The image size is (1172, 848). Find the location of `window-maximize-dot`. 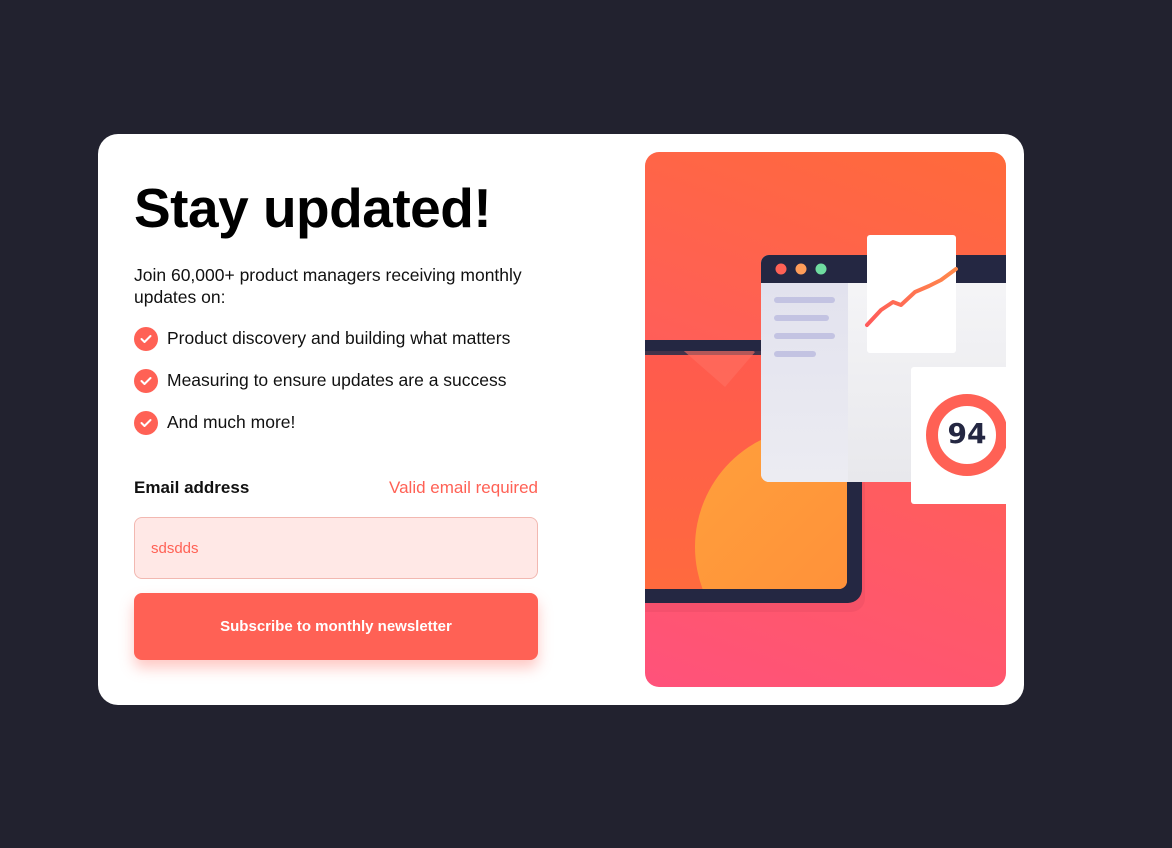

window-maximize-dot is located at coordinates (821, 269).